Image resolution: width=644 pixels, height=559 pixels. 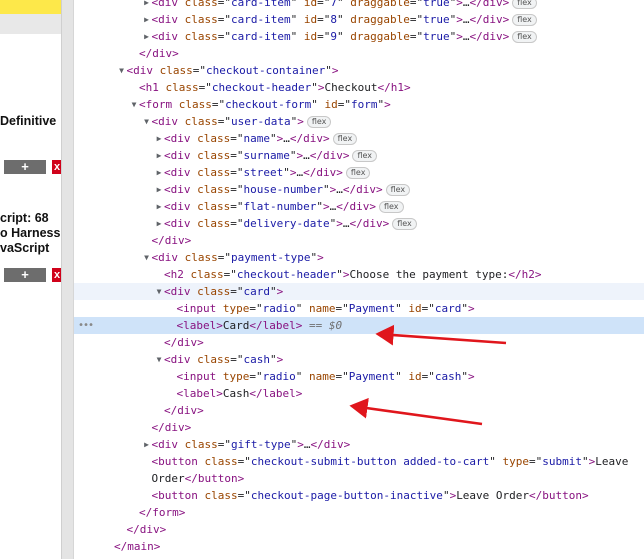 What do you see at coordinates (359, 393) in the screenshot?
I see `dom-node-row: <label>Cash</label>` at bounding box center [359, 393].